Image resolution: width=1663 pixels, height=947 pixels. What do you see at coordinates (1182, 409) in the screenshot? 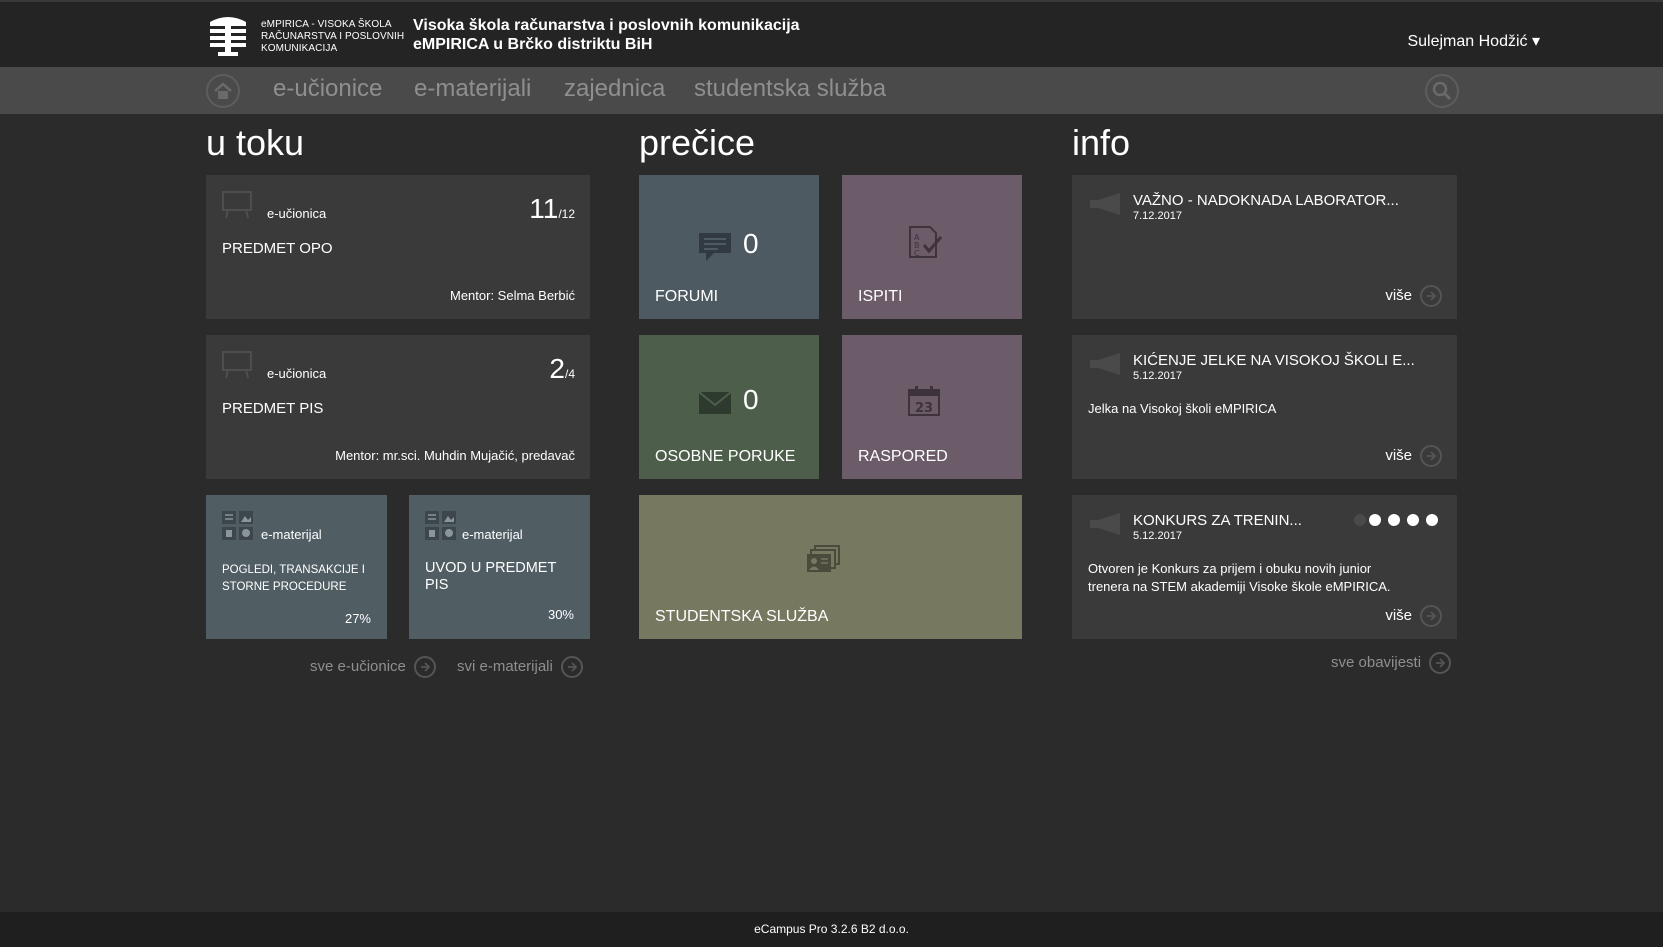
I see `info-body: Jelka na Visokoj školi eMPIRICA` at bounding box center [1182, 409].